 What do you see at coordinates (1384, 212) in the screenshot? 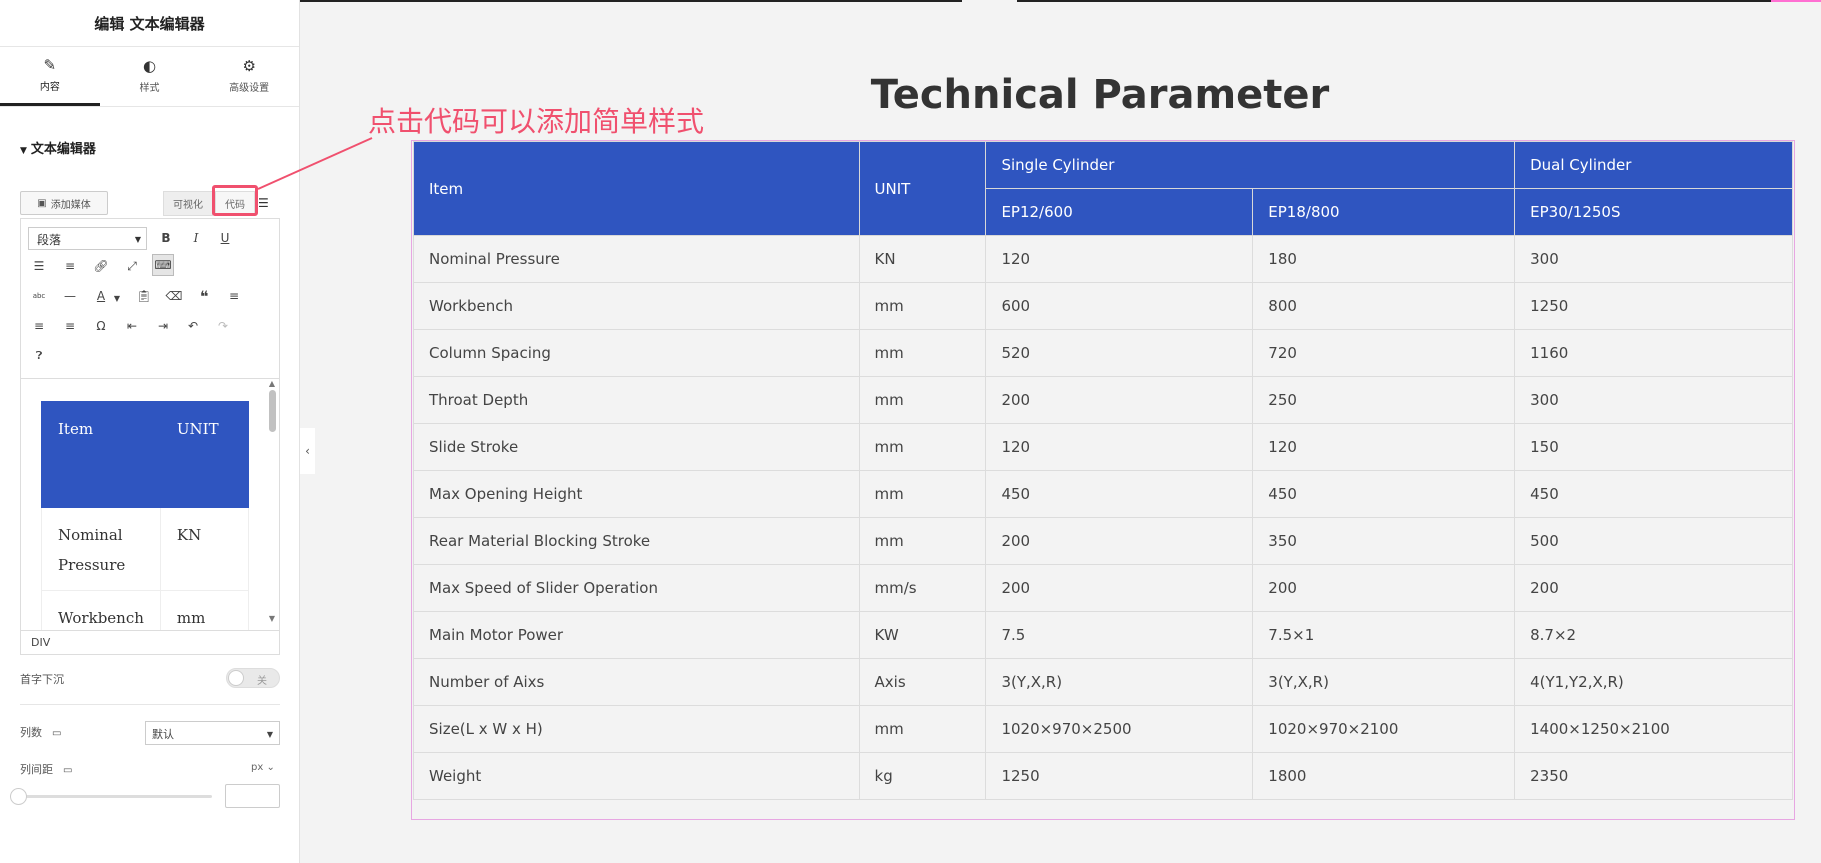
I see `header-model: EP18/800` at bounding box center [1384, 212].